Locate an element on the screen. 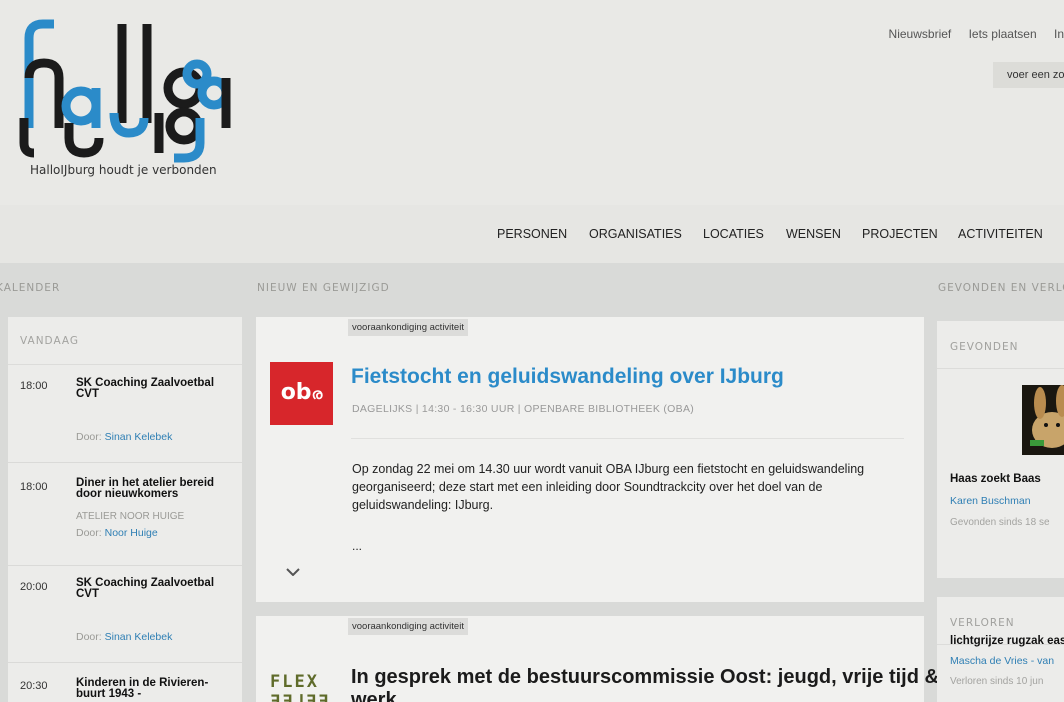  flex-logo: FLEX ƎƎ⅃ƎƎ is located at coordinates (300, 687).